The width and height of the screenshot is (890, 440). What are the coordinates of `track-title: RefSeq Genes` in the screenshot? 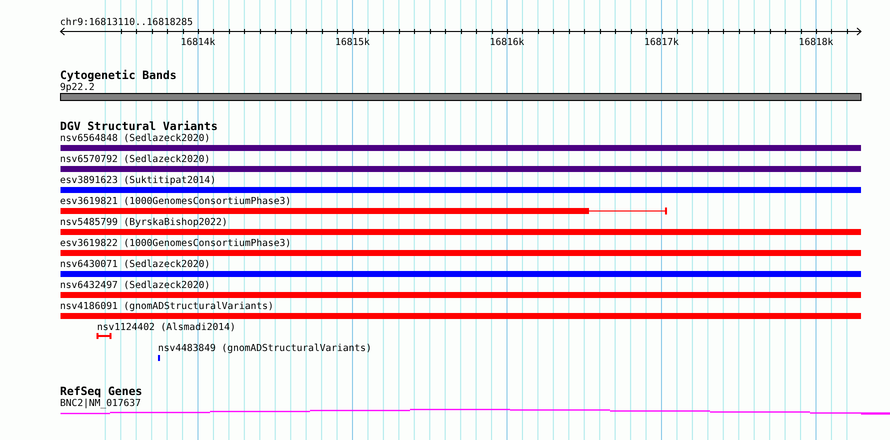 It's located at (101, 391).